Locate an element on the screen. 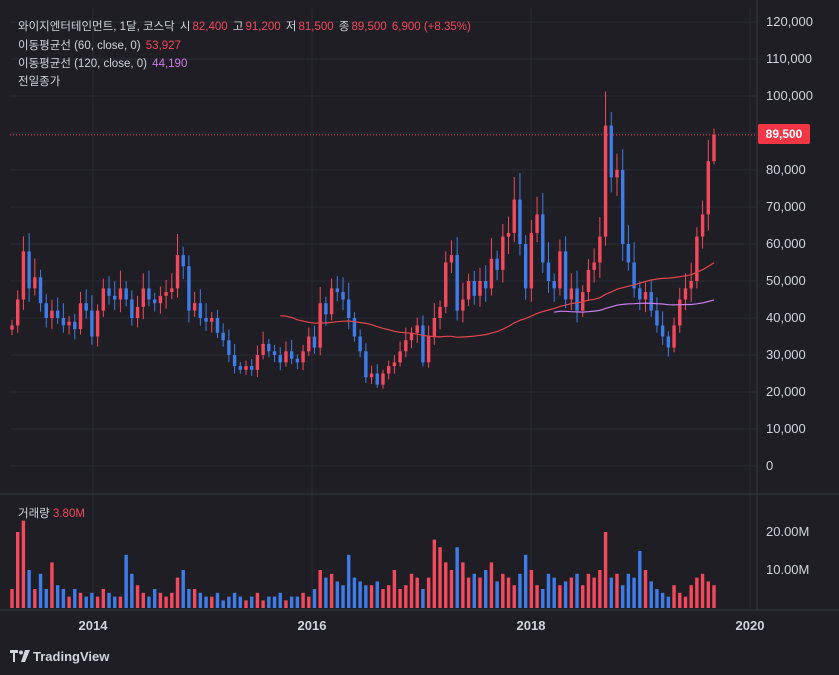 This screenshot has height=675, width=839. price-tick-label: 30,000 is located at coordinates (786, 354).